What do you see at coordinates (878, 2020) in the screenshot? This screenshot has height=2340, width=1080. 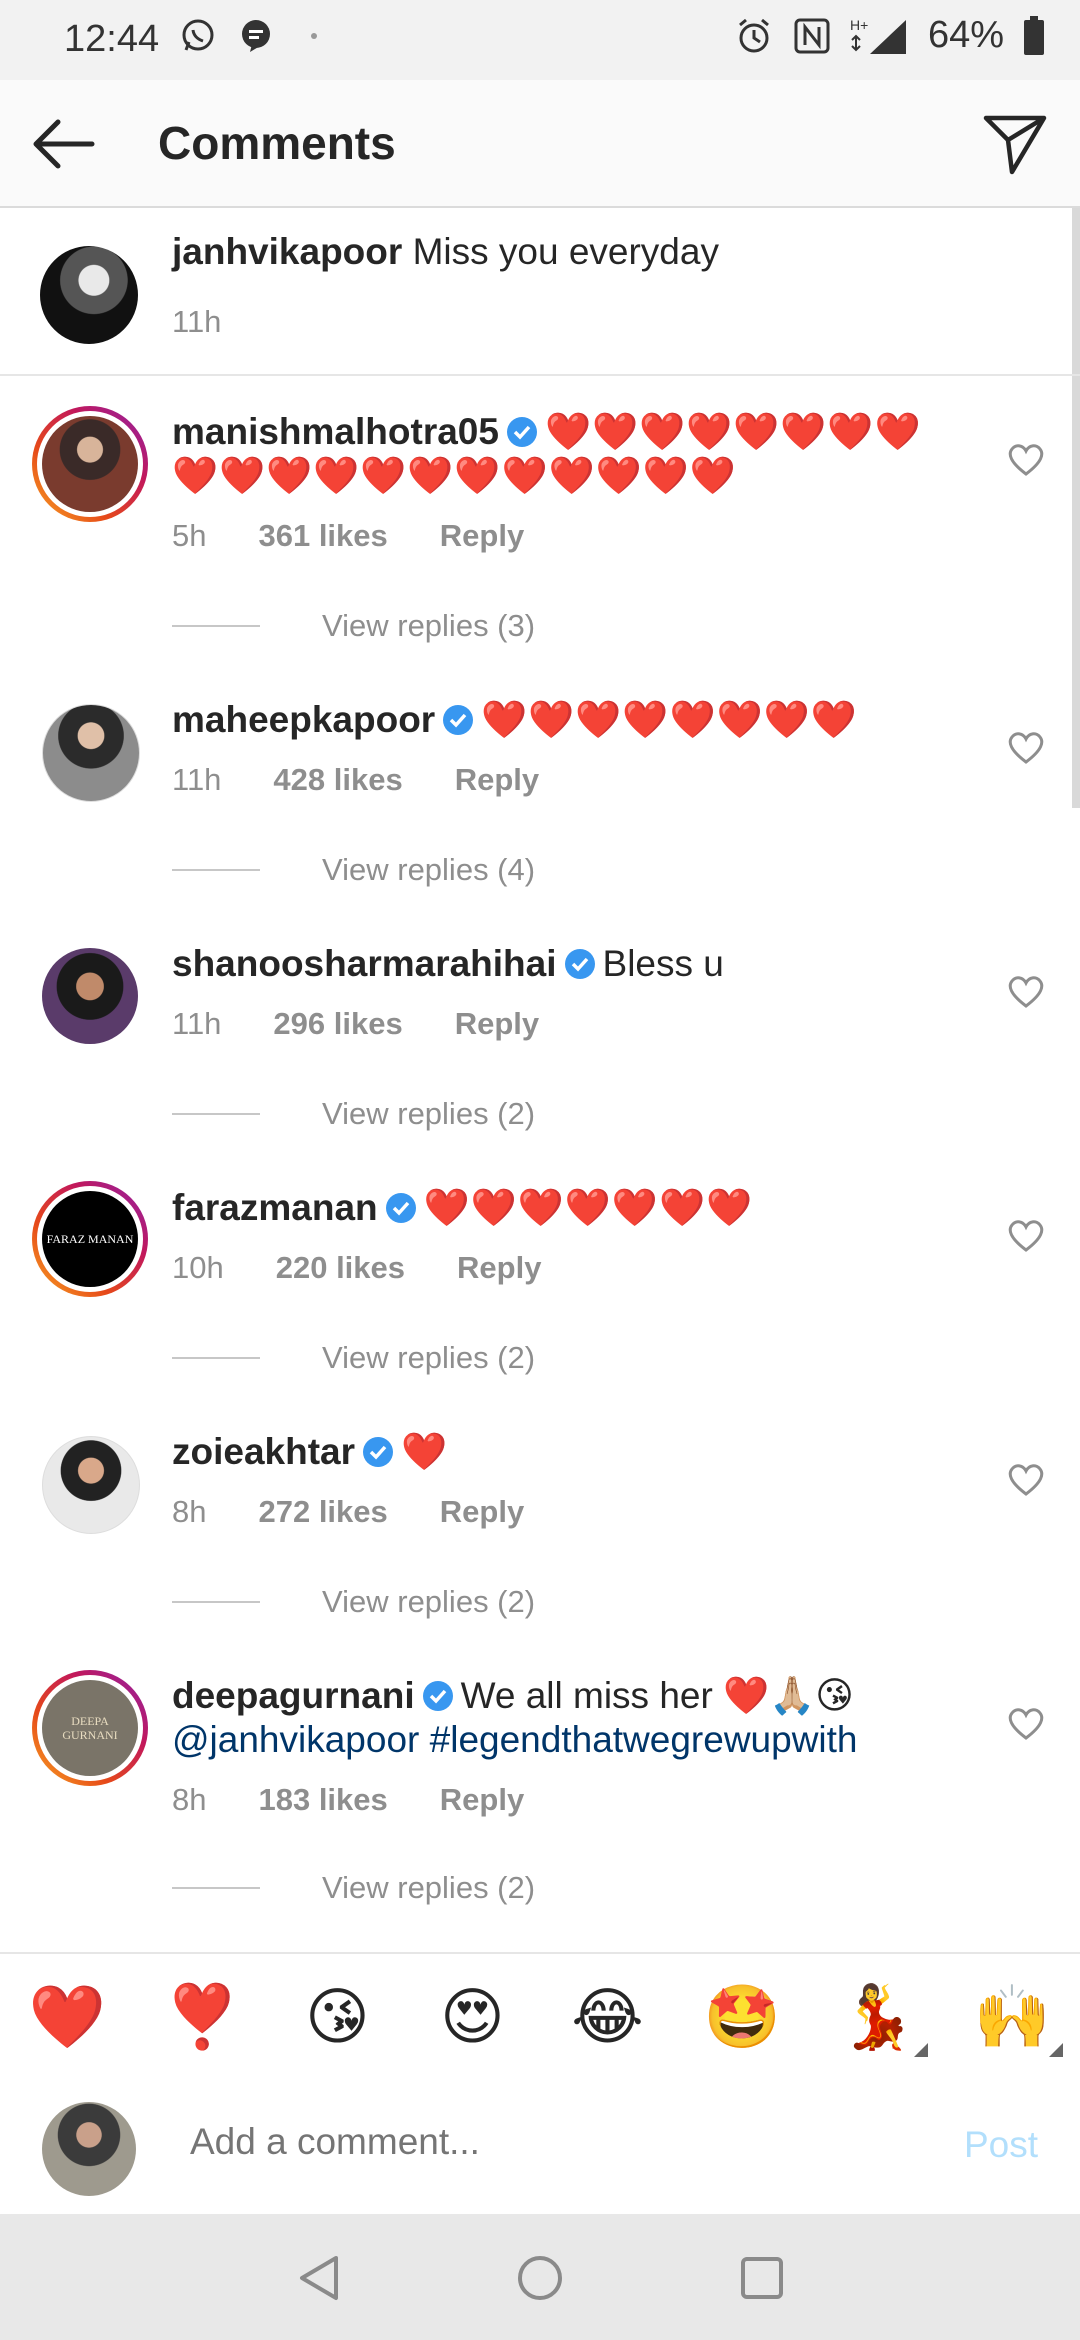 I see `emoji-dancer: 💃` at bounding box center [878, 2020].